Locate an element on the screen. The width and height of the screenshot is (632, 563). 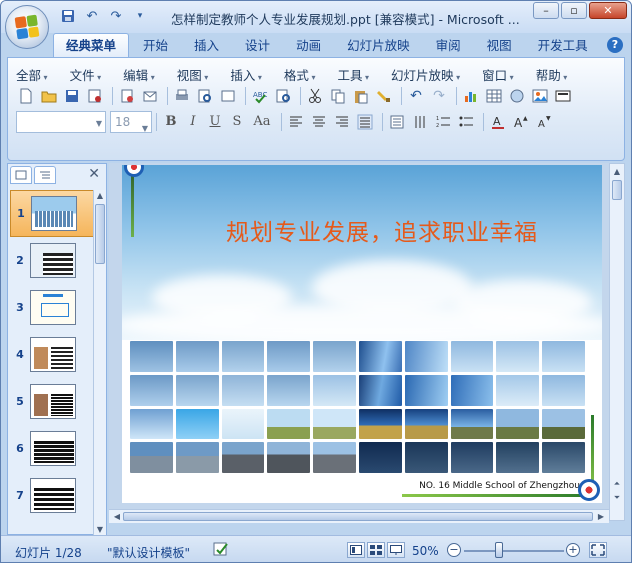
menu-slideshow: 幻灯片放映 is located at coordinates (425, 74).